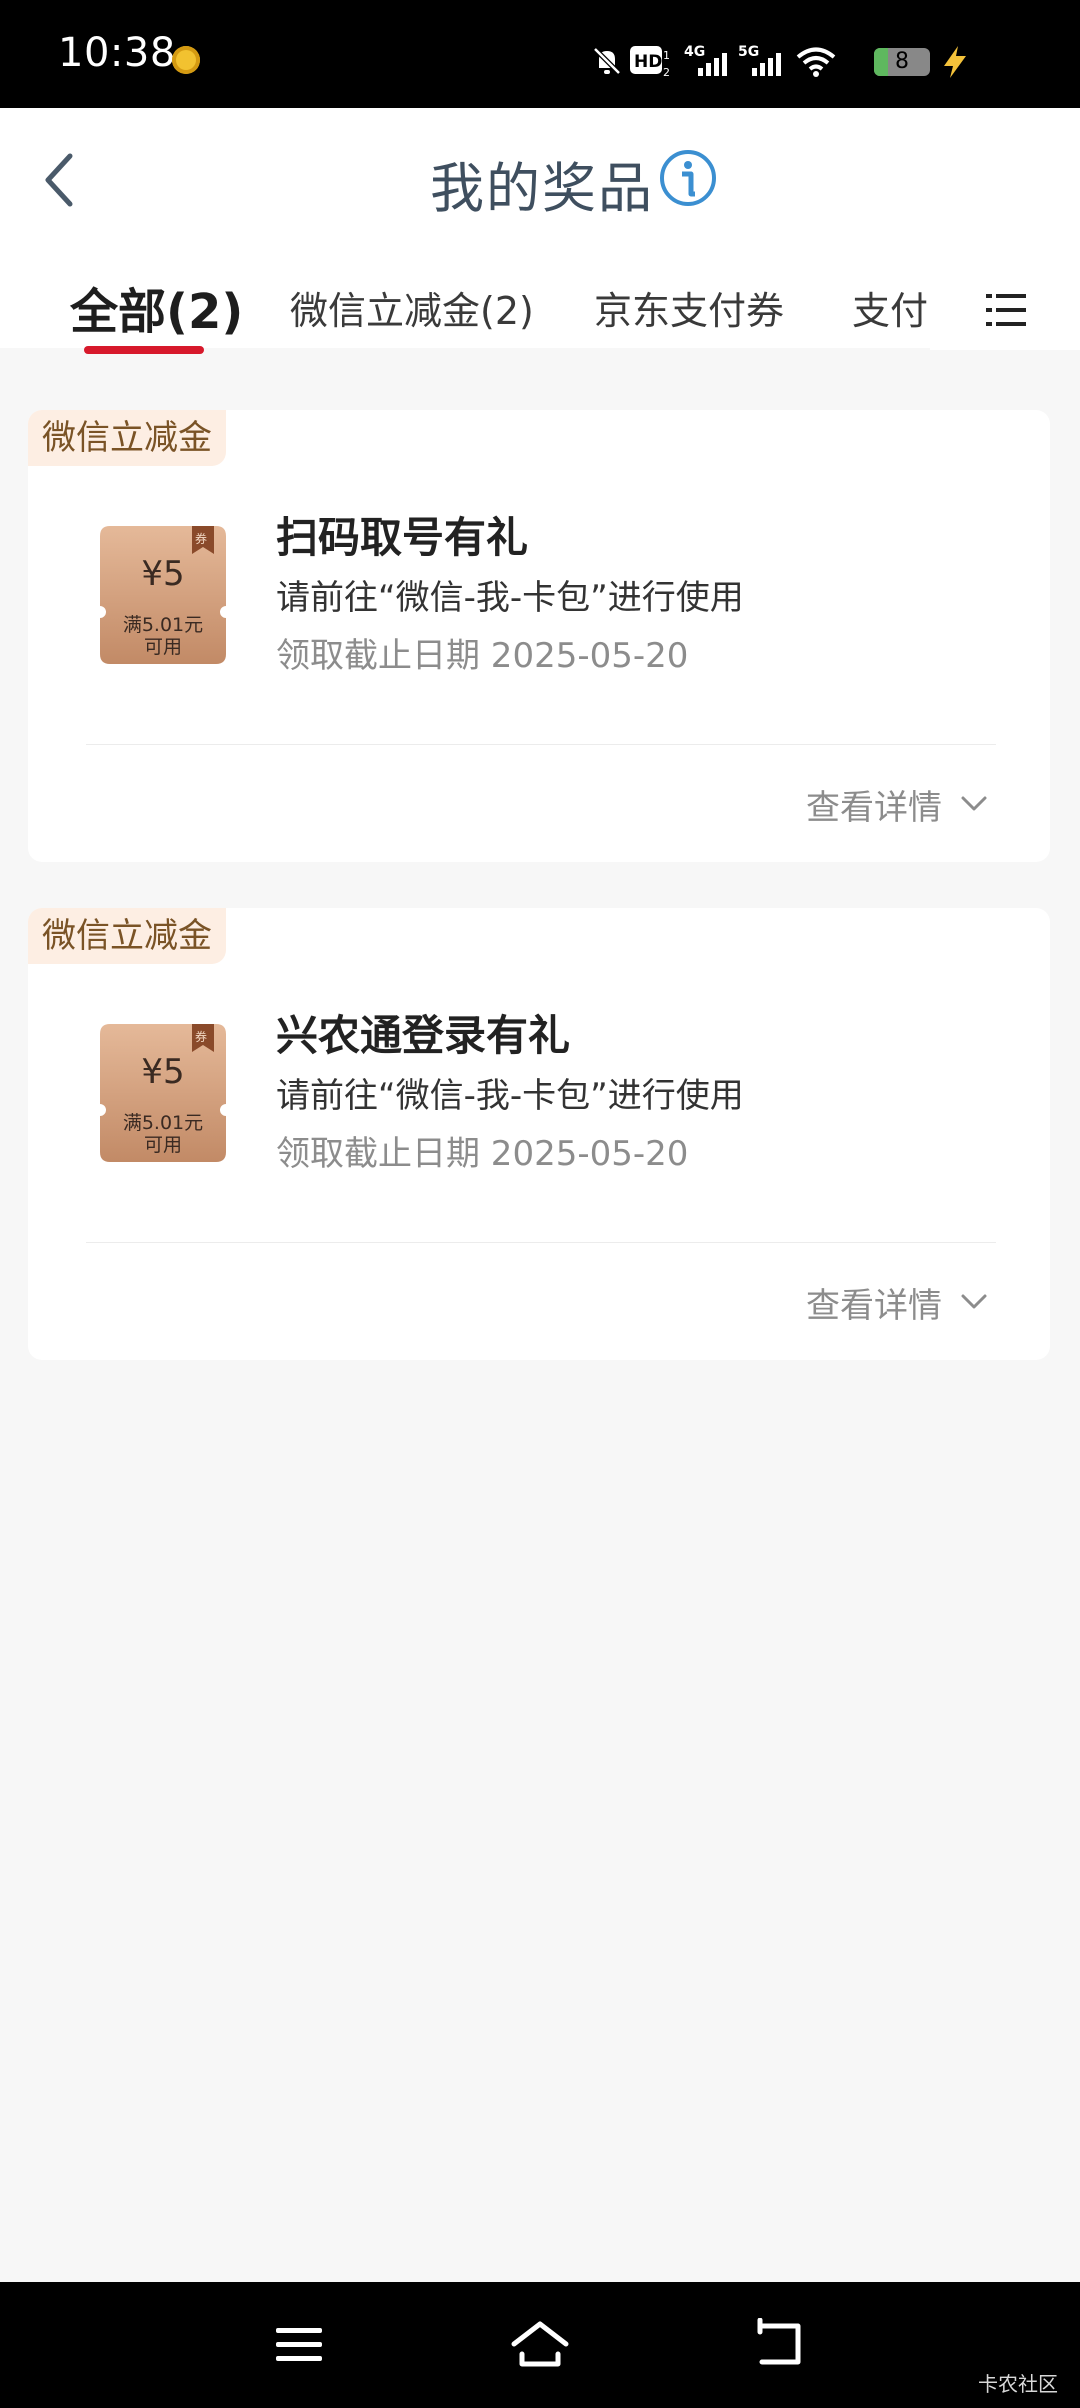 This screenshot has width=1080, height=2408. I want to click on battery-icon: 8, so click(902, 62).